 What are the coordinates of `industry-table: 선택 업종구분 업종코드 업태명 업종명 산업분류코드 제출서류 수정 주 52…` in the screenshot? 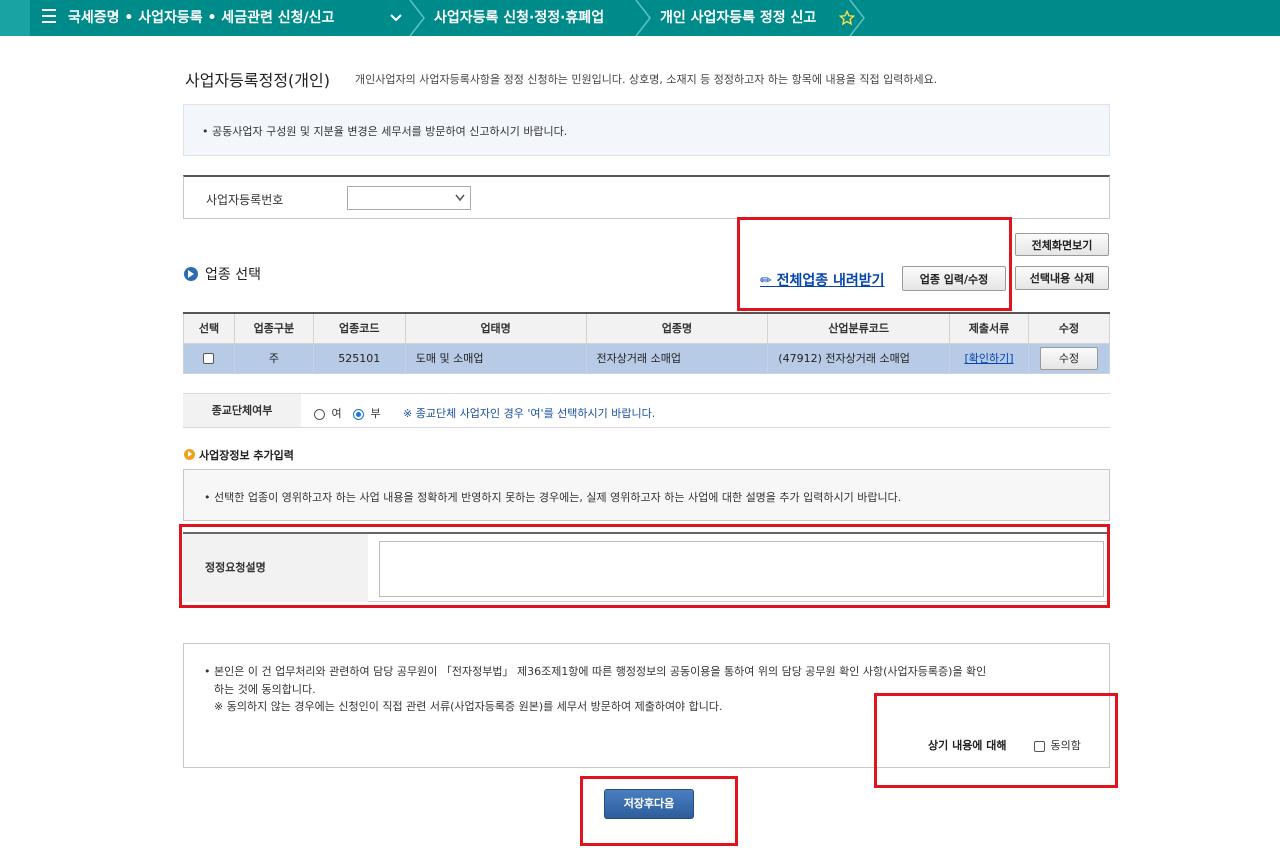 It's located at (646, 343).